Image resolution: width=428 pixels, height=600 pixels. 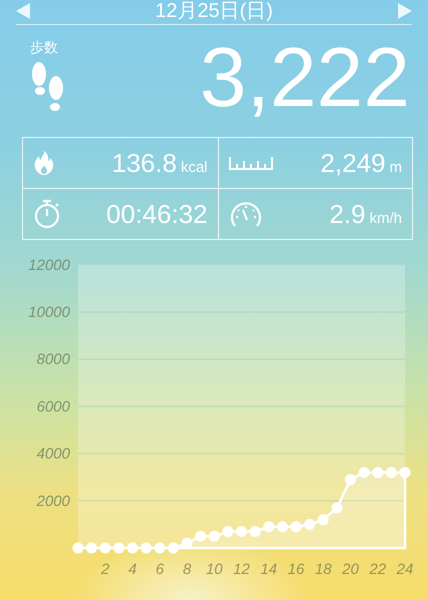 What do you see at coordinates (377, 569) in the screenshot?
I see `x-tick-label: 22` at bounding box center [377, 569].